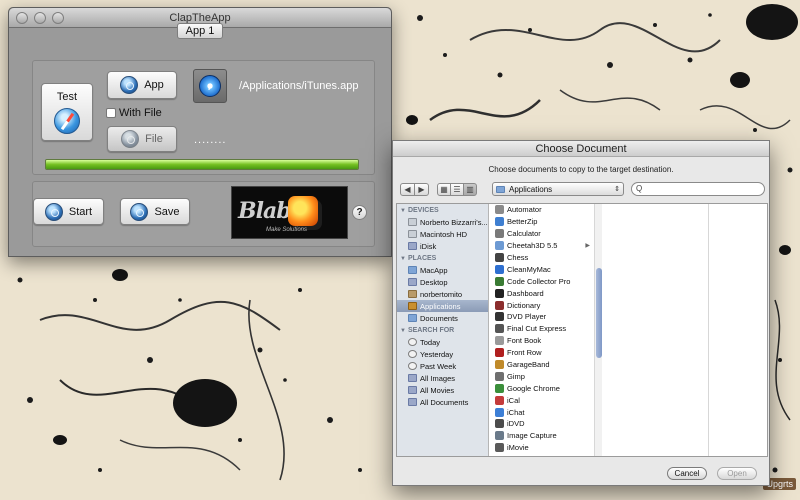 The image size is (800, 500). Describe the element at coordinates (541, 365) in the screenshot. I see `list-item: GarageBand` at that location.